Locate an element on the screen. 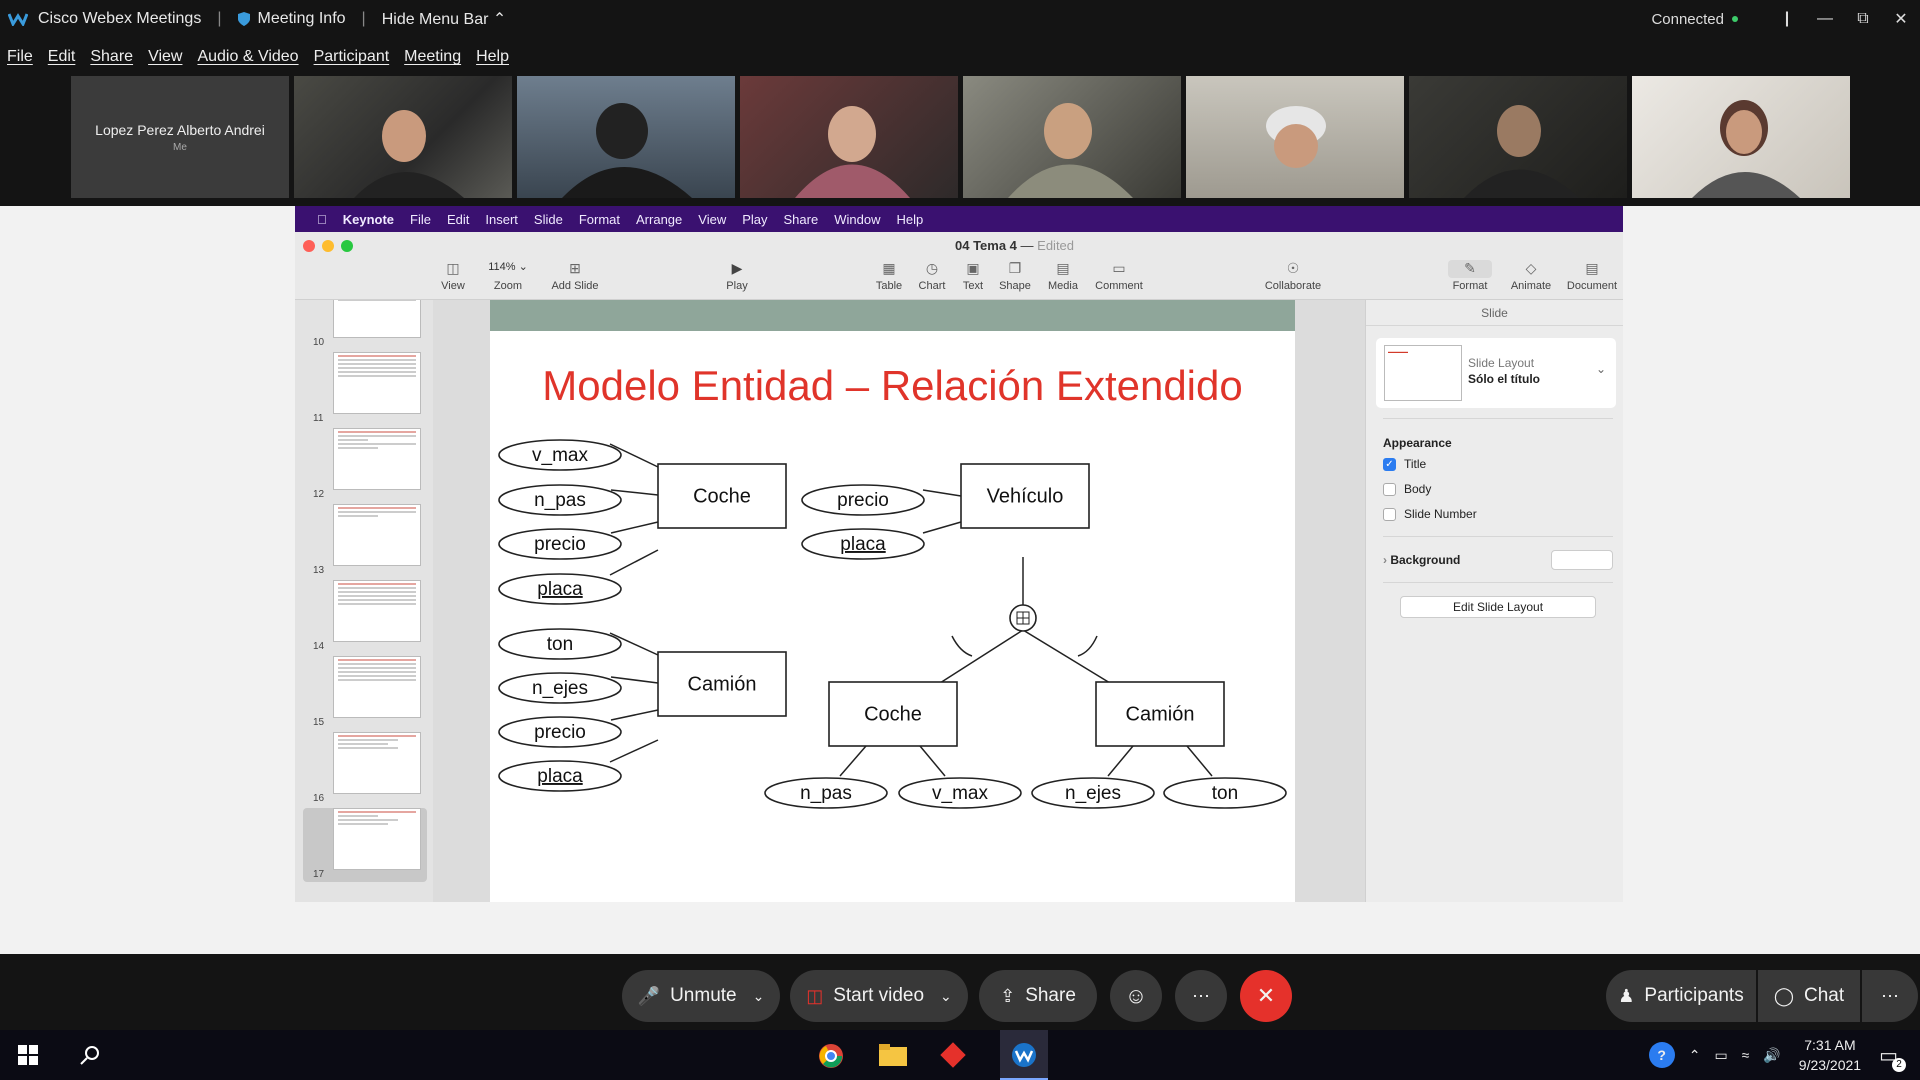 Image resolution: width=1920 pixels, height=1080 pixels. shape-icon: ❐ is located at coordinates (1015, 268).